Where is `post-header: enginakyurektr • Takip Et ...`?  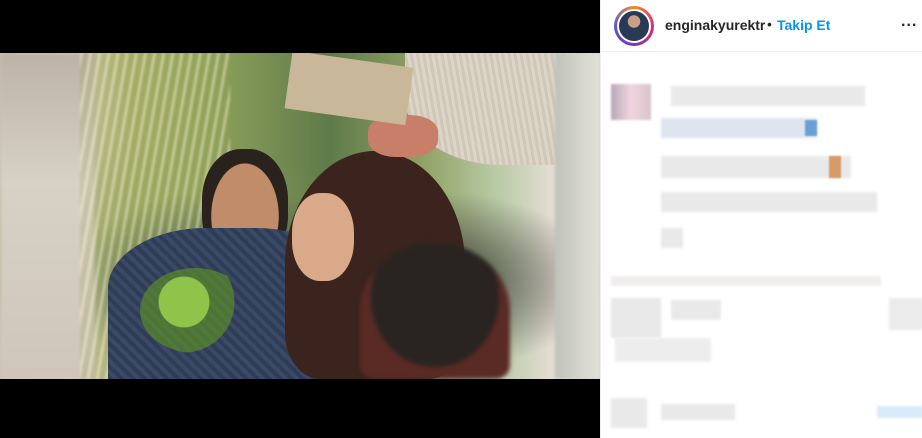
post-header: enginakyurektr • Takip Et ... is located at coordinates (761, 26).